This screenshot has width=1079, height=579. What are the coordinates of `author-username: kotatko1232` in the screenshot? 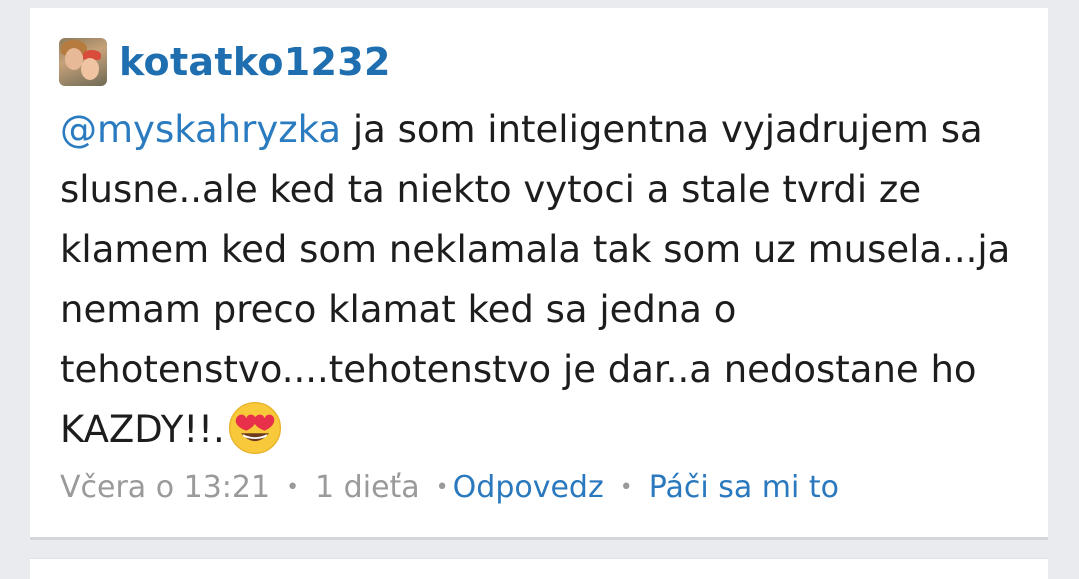 It's located at (255, 62).